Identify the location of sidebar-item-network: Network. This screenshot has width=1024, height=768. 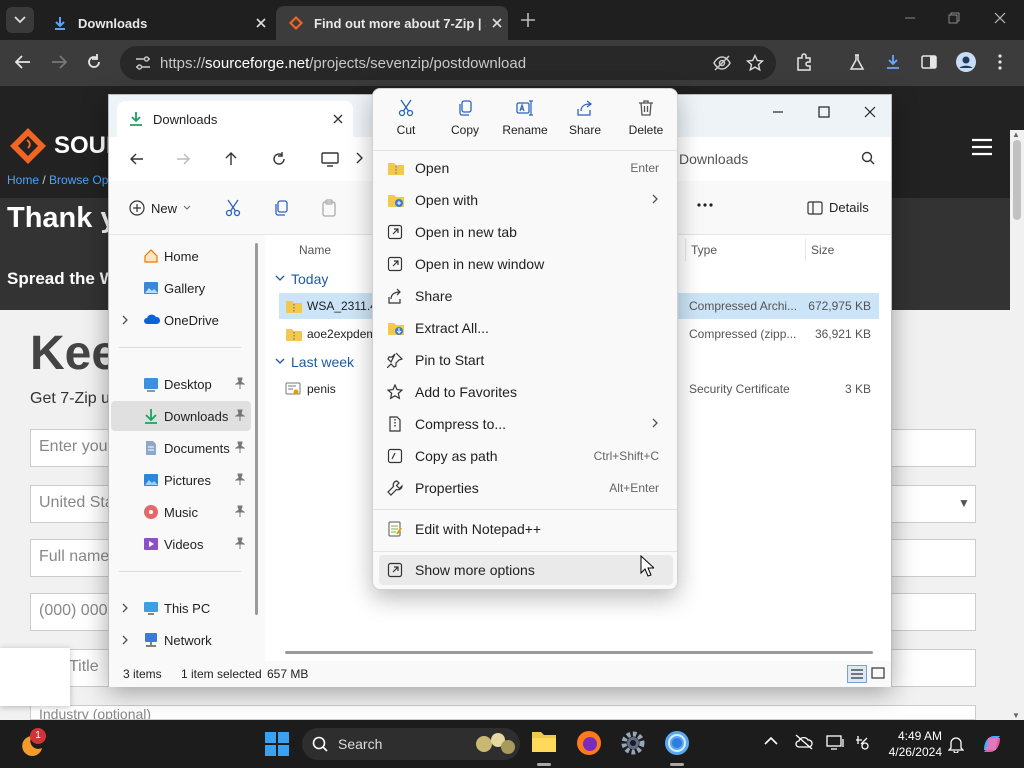
(181, 640).